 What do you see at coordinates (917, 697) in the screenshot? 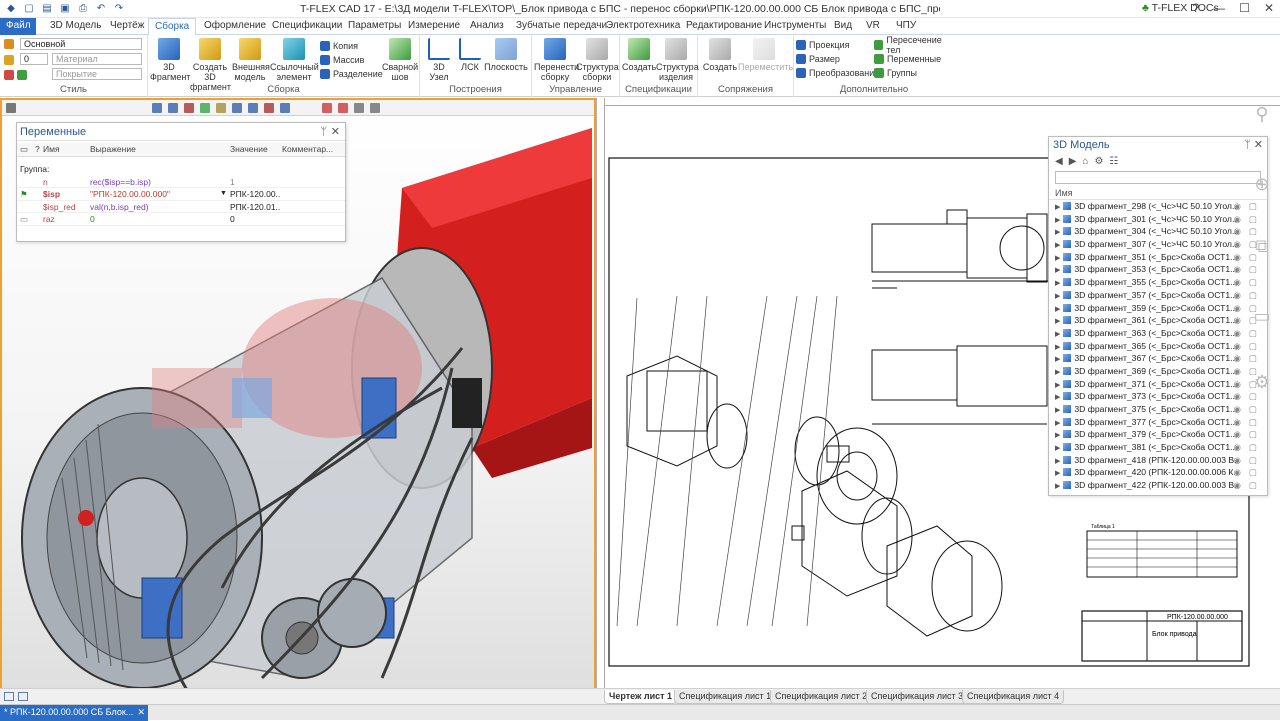
I see `tab-spec-sheet-3: Спецификация лист 3` at bounding box center [917, 697].